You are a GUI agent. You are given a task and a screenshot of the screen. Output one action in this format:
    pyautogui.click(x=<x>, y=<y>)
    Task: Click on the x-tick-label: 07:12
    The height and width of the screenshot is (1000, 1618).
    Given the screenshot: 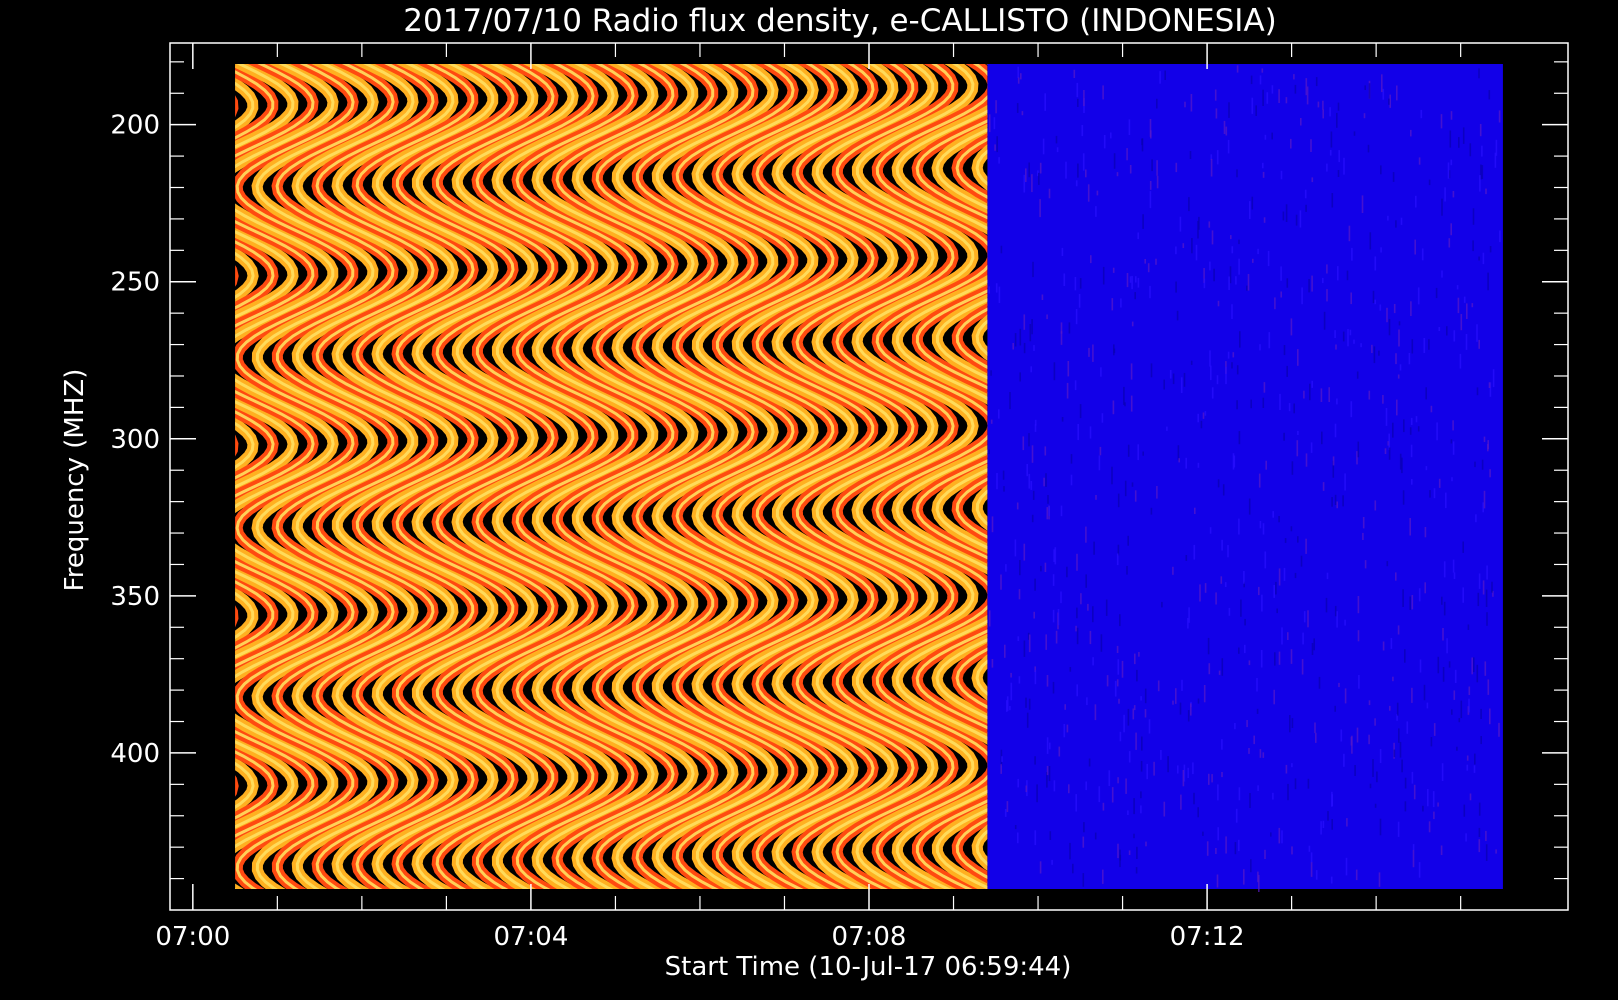 What is the action you would take?
    pyautogui.click(x=1207, y=937)
    